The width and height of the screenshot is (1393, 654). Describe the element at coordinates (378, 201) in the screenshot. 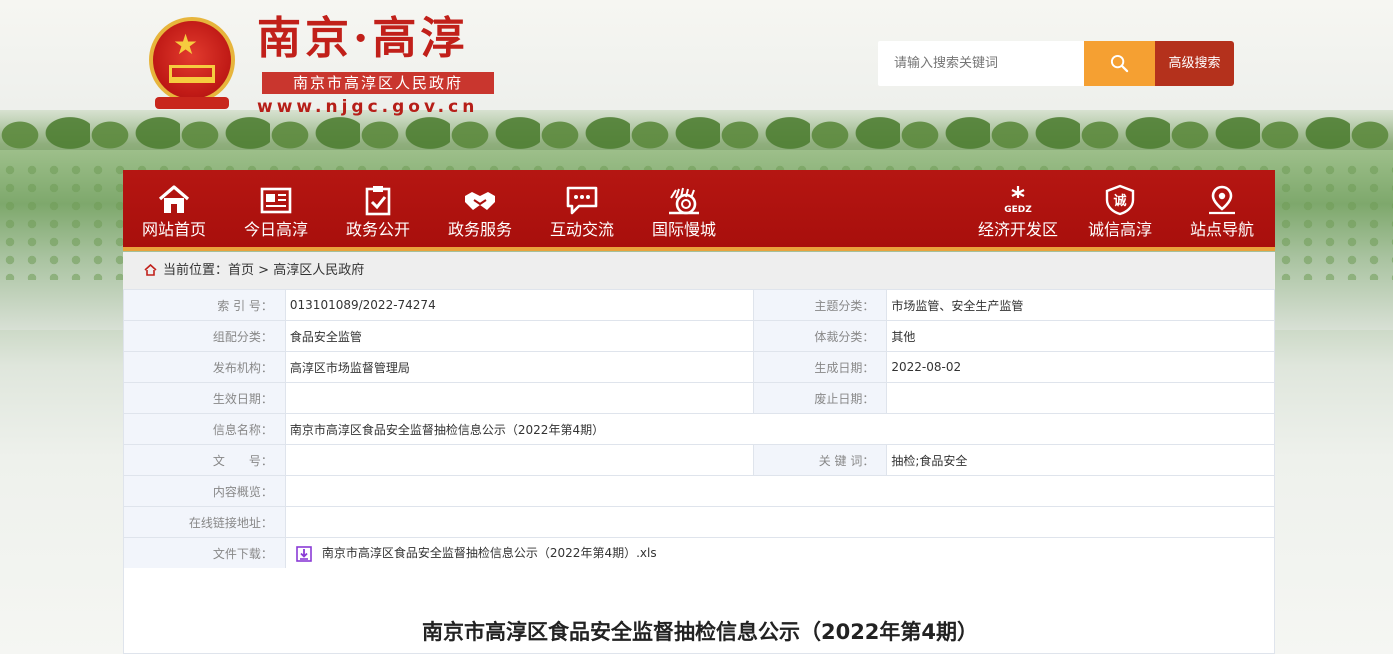

I see `clipboard-check-icon` at that location.